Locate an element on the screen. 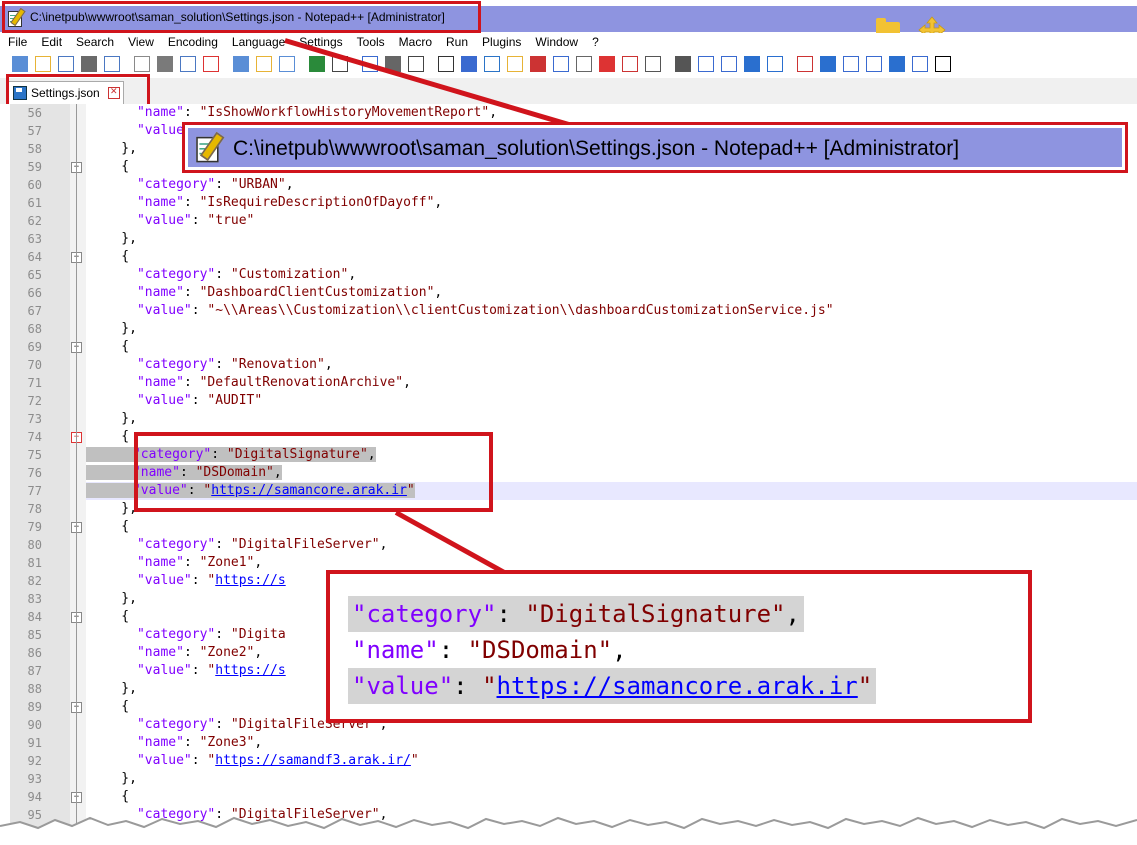 Image resolution: width=1137 pixels, height=845 pixels. toolbar-button-3-icon is located at coordinates (66, 64).